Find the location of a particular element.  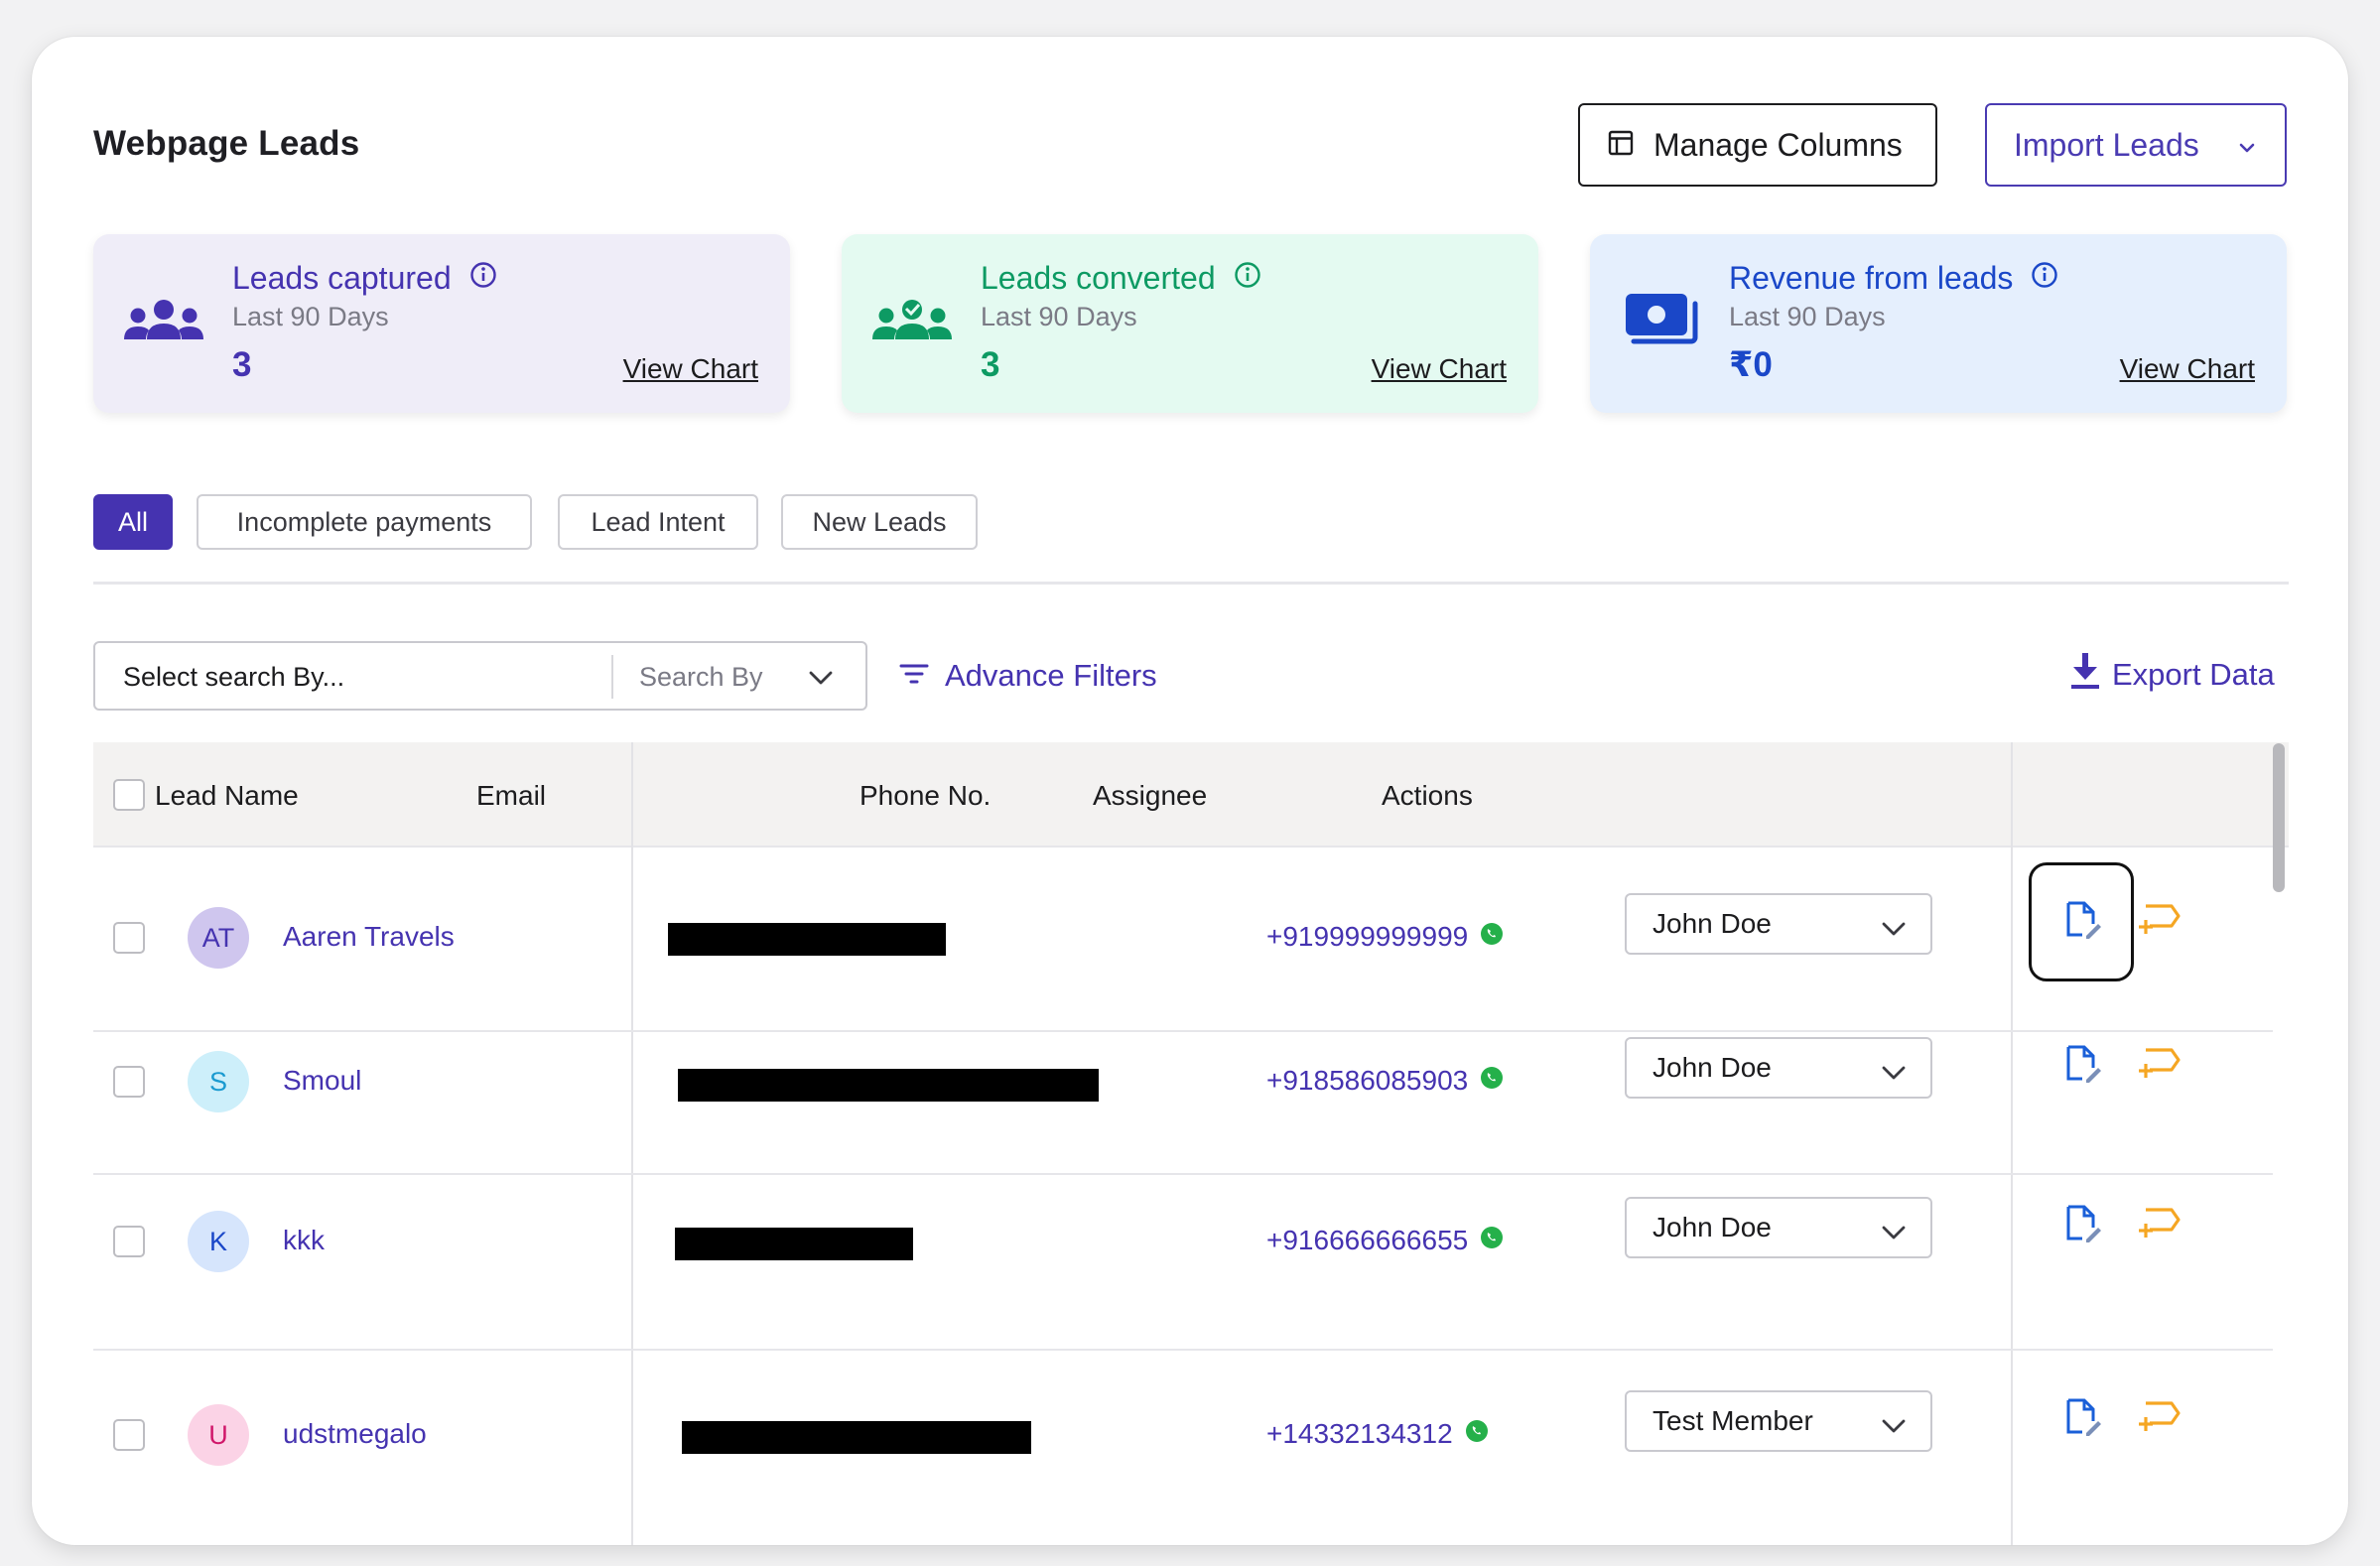

column-header-actions: Actions is located at coordinates (1427, 796).